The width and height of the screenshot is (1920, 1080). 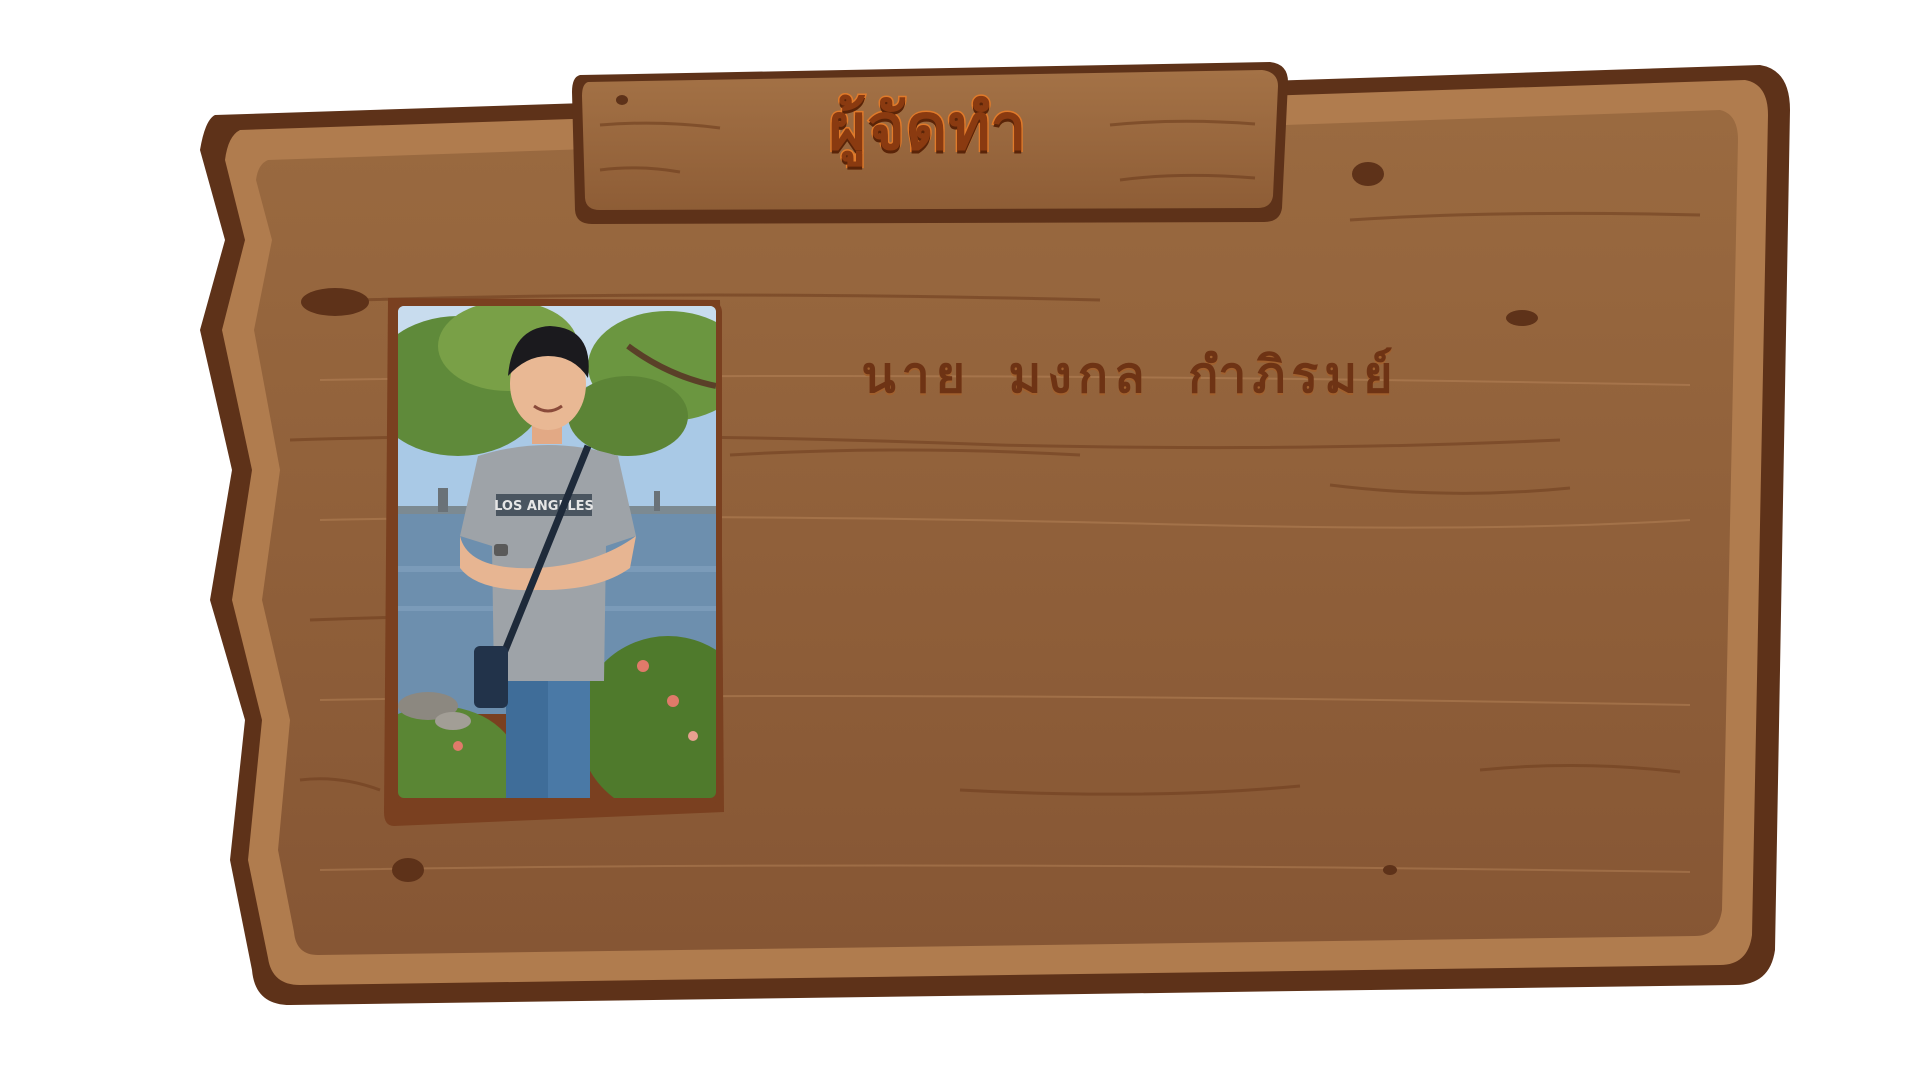 I want to click on profile-photo: LOS ANGELES, so click(x=557, y=552).